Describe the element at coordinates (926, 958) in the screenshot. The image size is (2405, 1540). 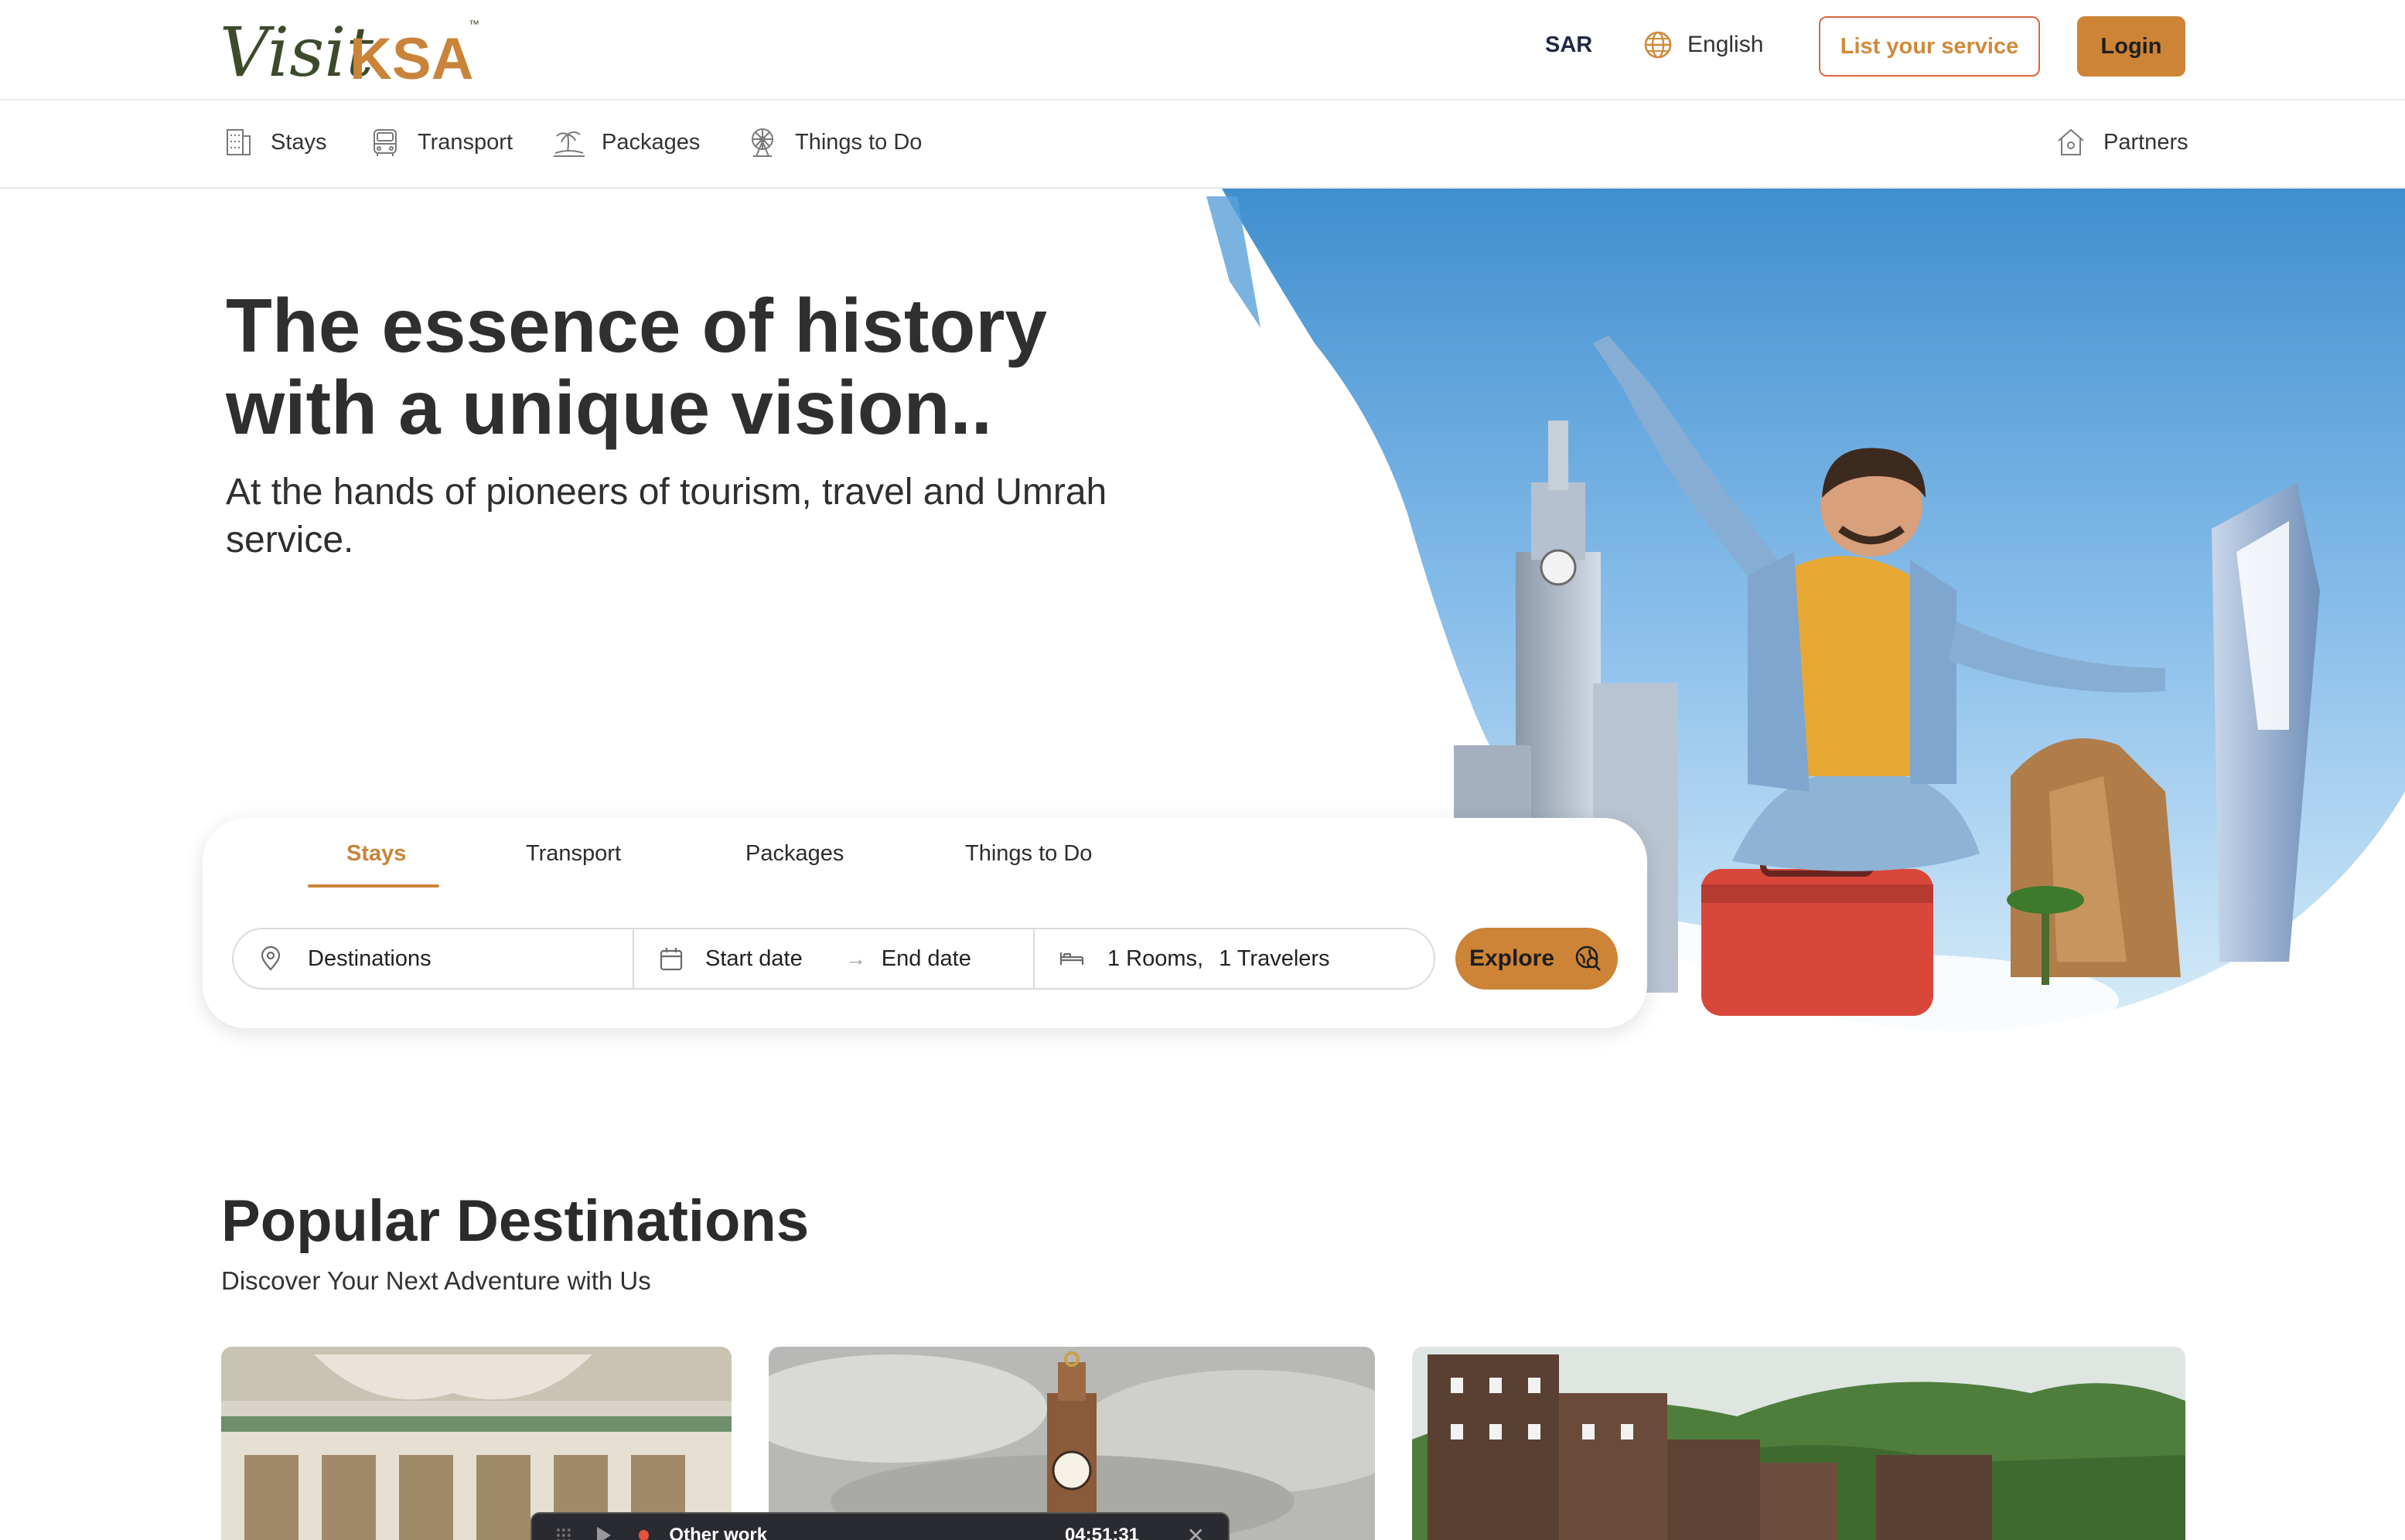
I see `end-date-placeholder: End date` at that location.